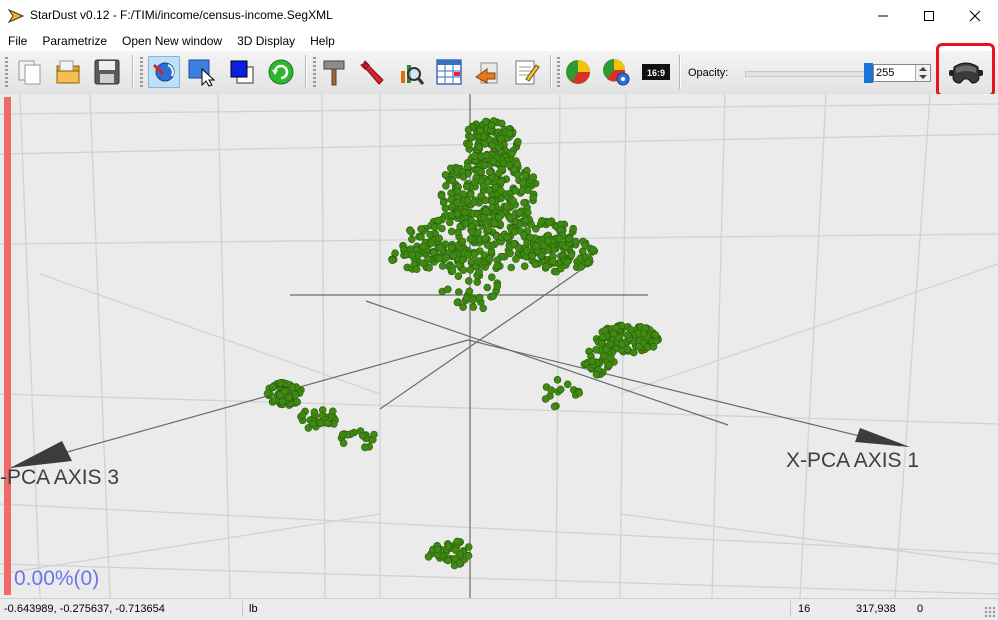  What do you see at coordinates (526, 72) in the screenshot?
I see `notepad-button` at bounding box center [526, 72].